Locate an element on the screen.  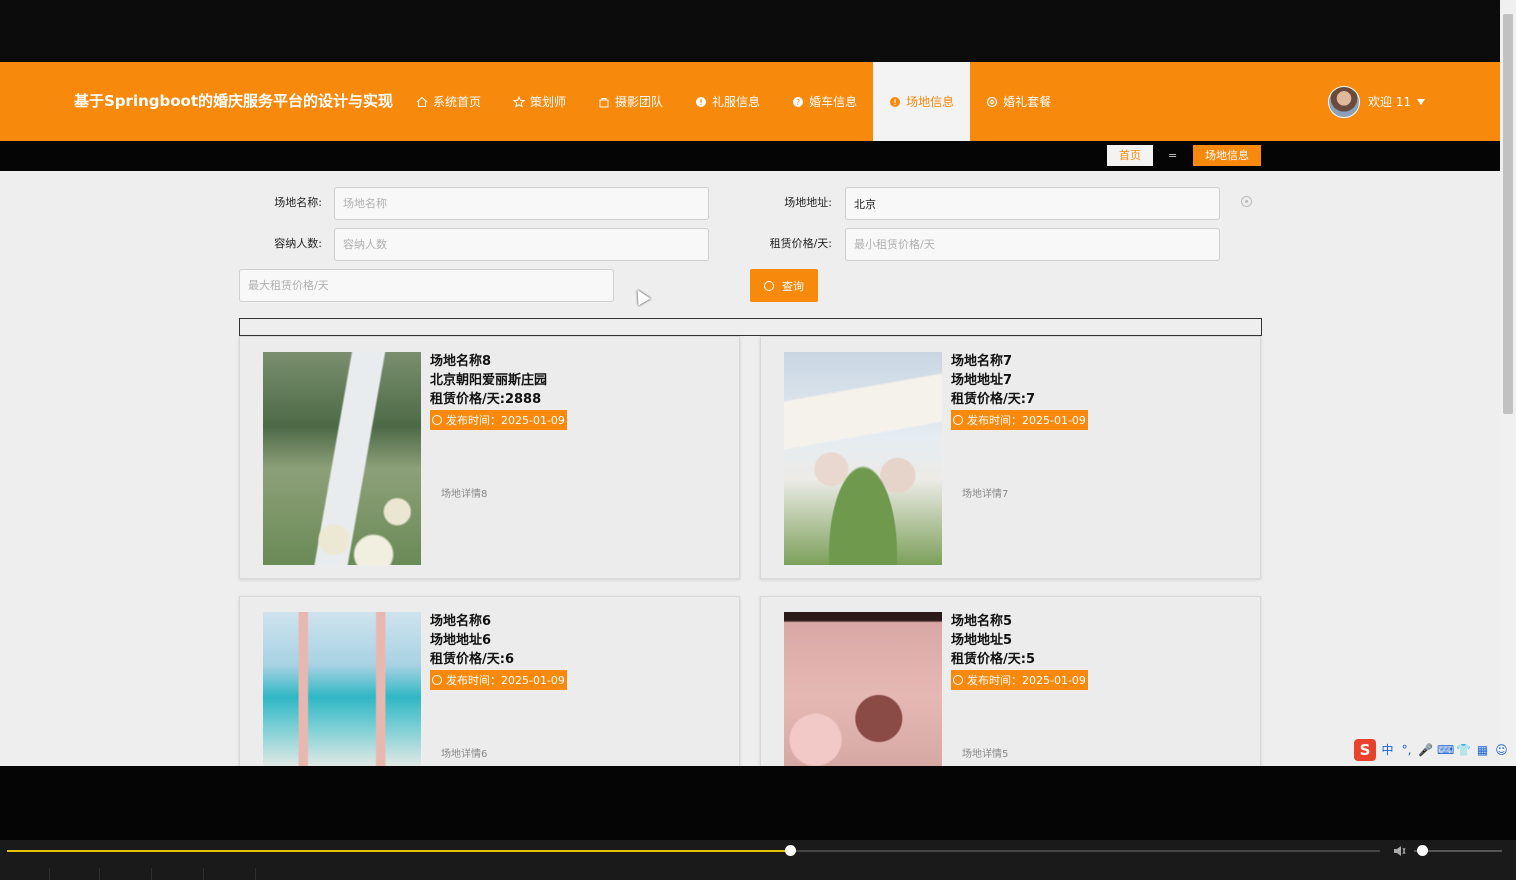
nav-item-package: 婚礼套餐 is located at coordinates (1018, 101).